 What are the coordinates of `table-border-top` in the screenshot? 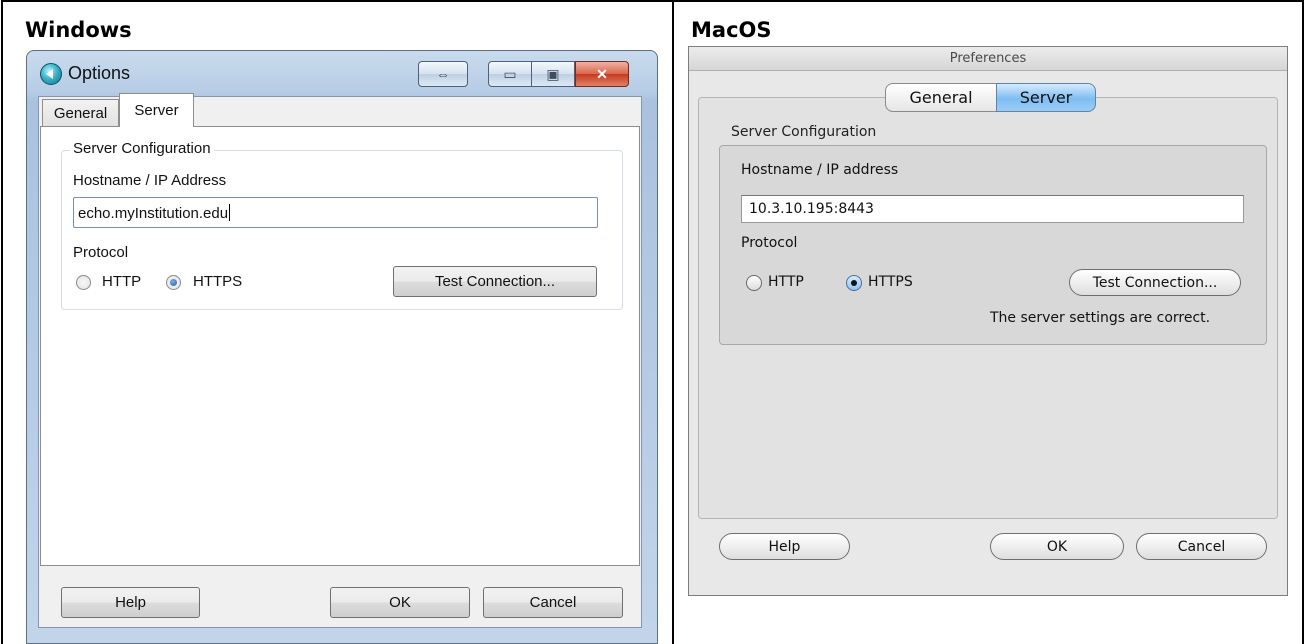 It's located at (652, 1).